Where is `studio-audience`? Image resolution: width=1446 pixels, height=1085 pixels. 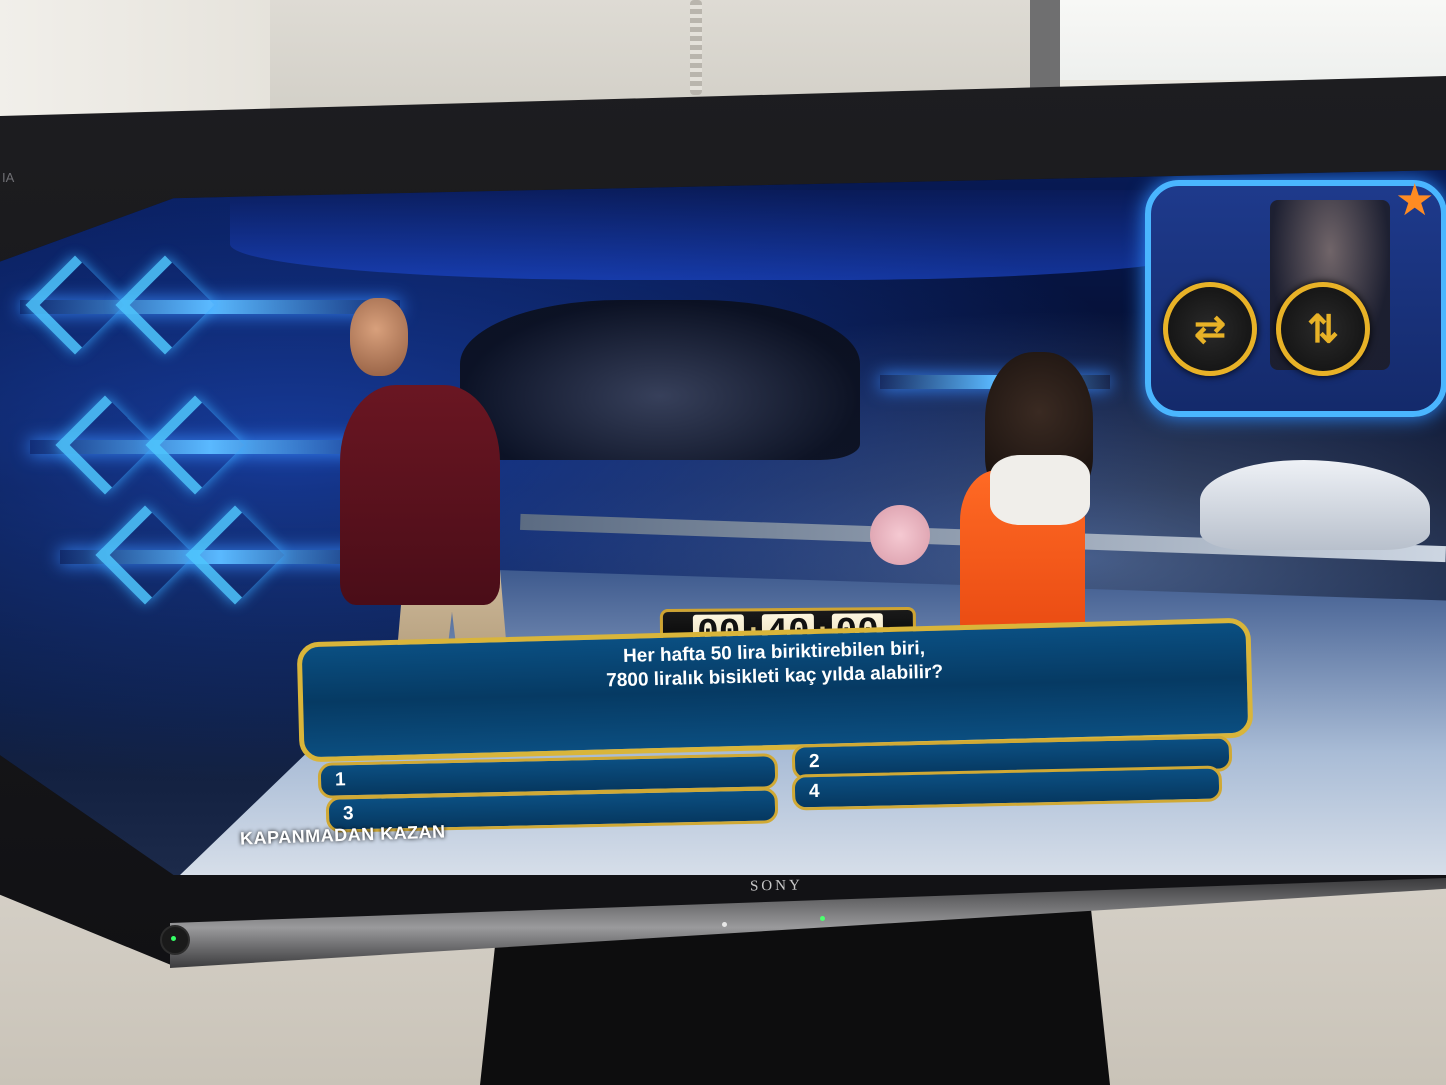 studio-audience is located at coordinates (660, 380).